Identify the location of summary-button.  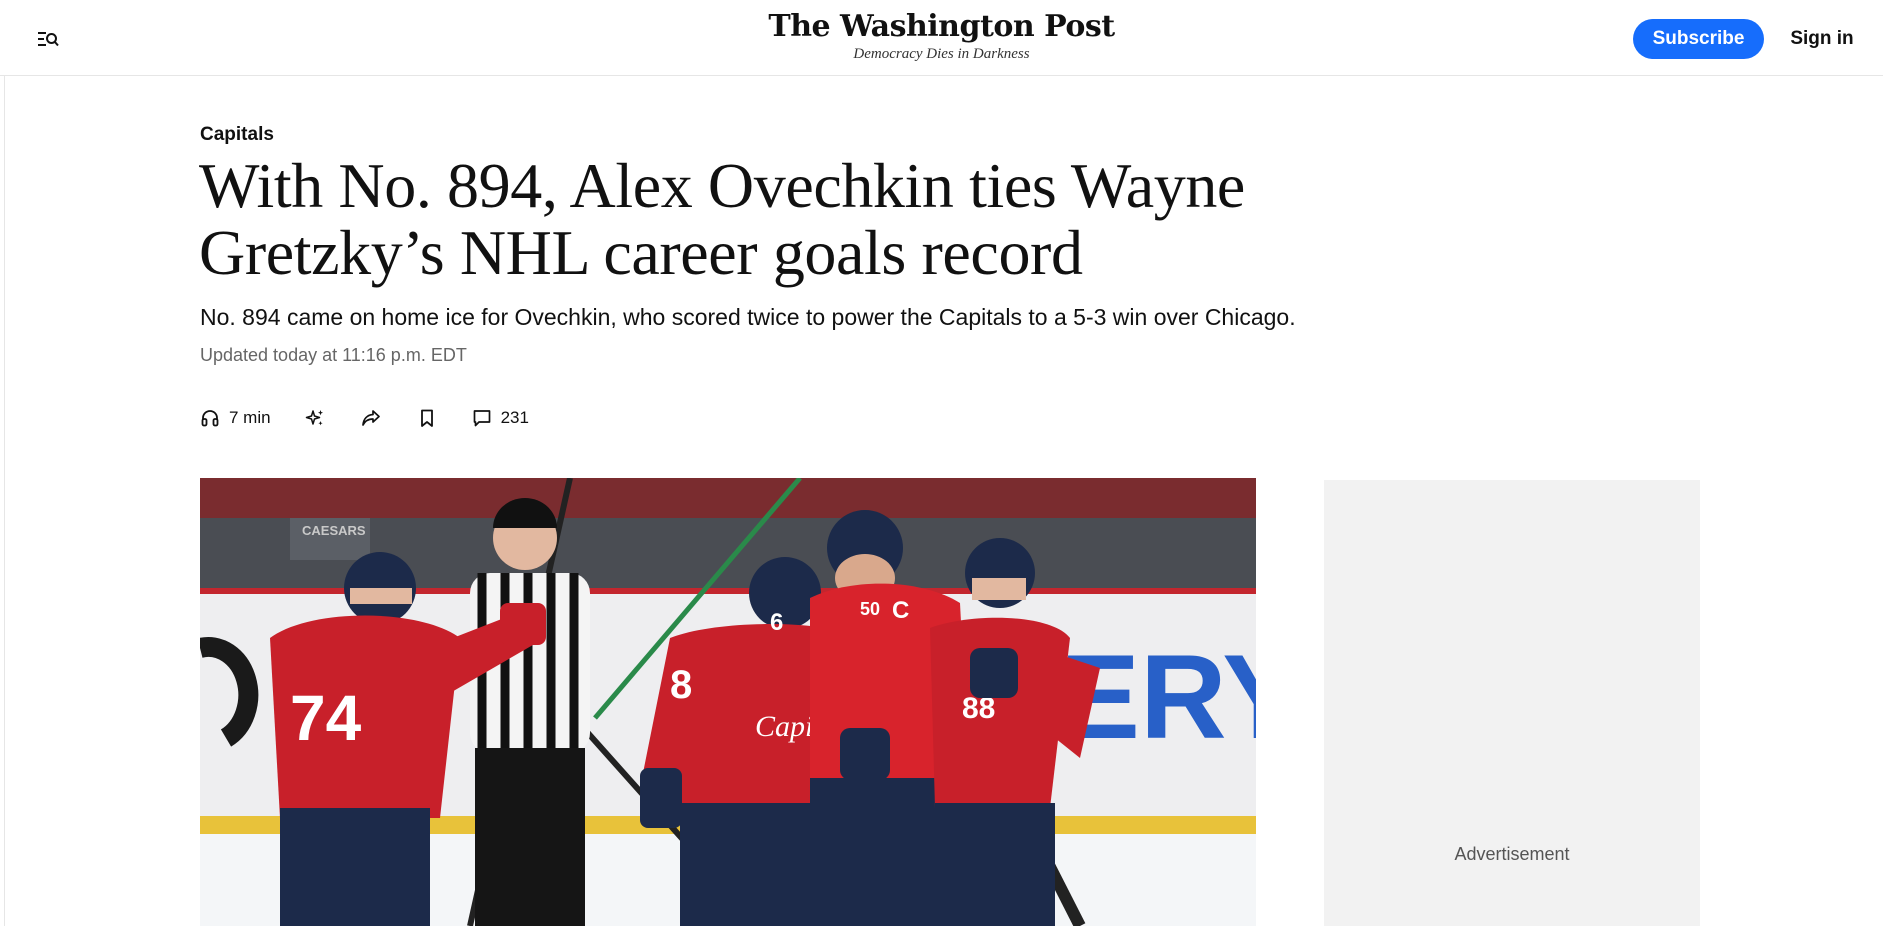
(315, 418).